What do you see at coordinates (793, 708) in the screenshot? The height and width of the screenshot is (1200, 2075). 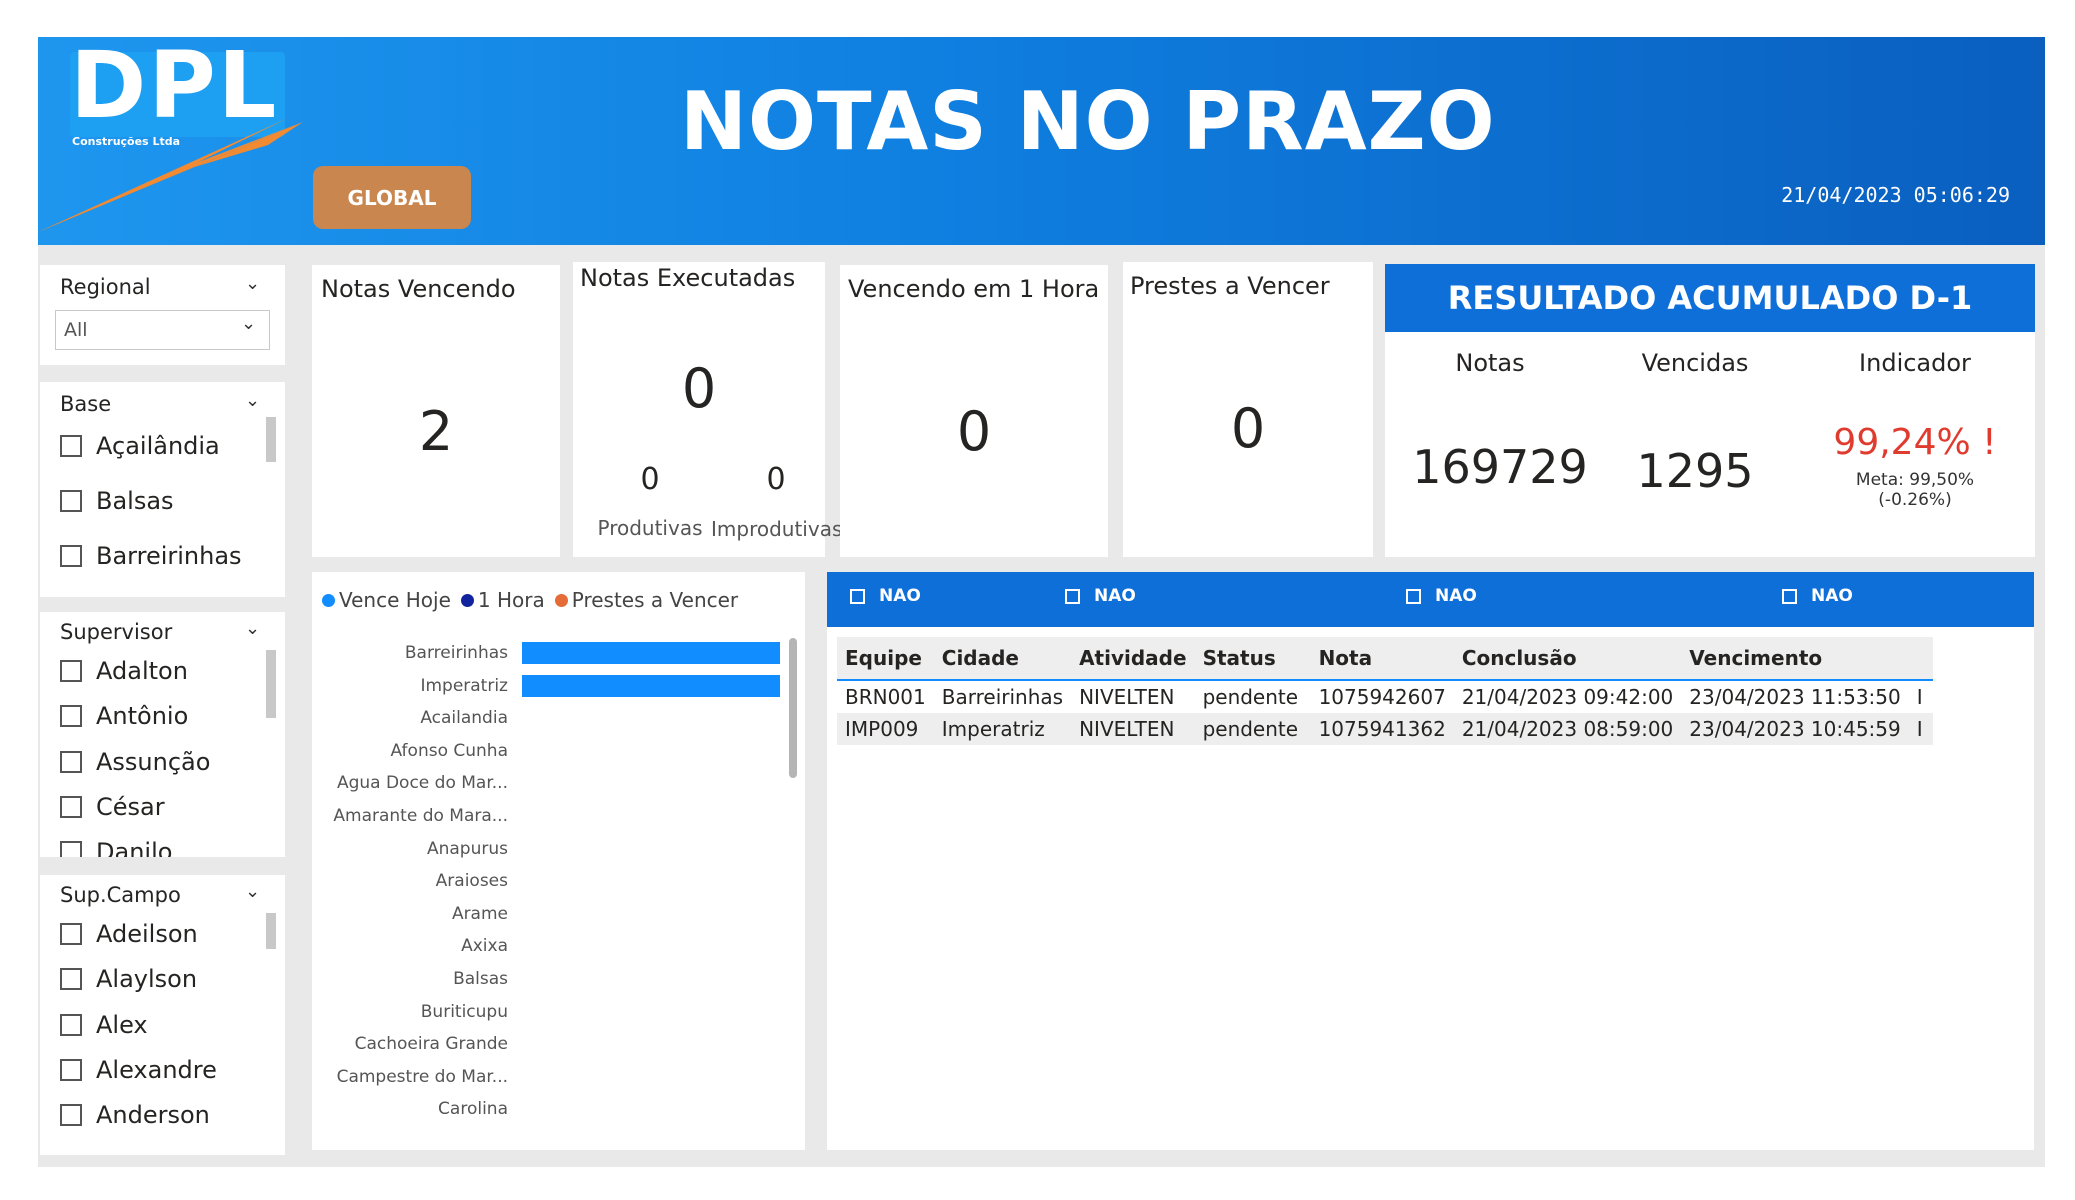 I see `chart-scrollbar` at bounding box center [793, 708].